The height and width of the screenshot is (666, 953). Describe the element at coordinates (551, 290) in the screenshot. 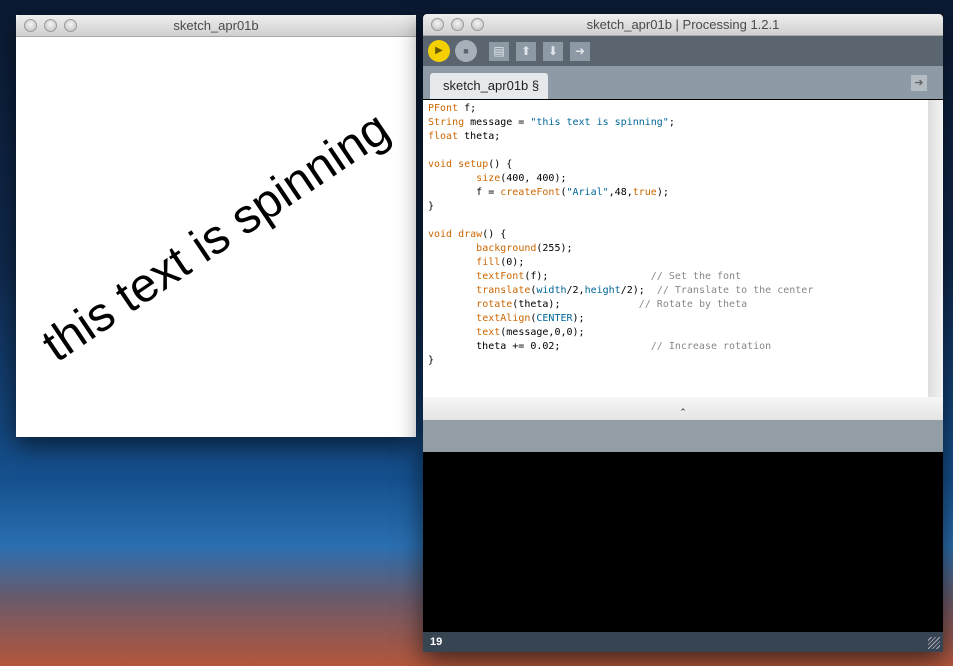

I see `code-token: width` at that location.